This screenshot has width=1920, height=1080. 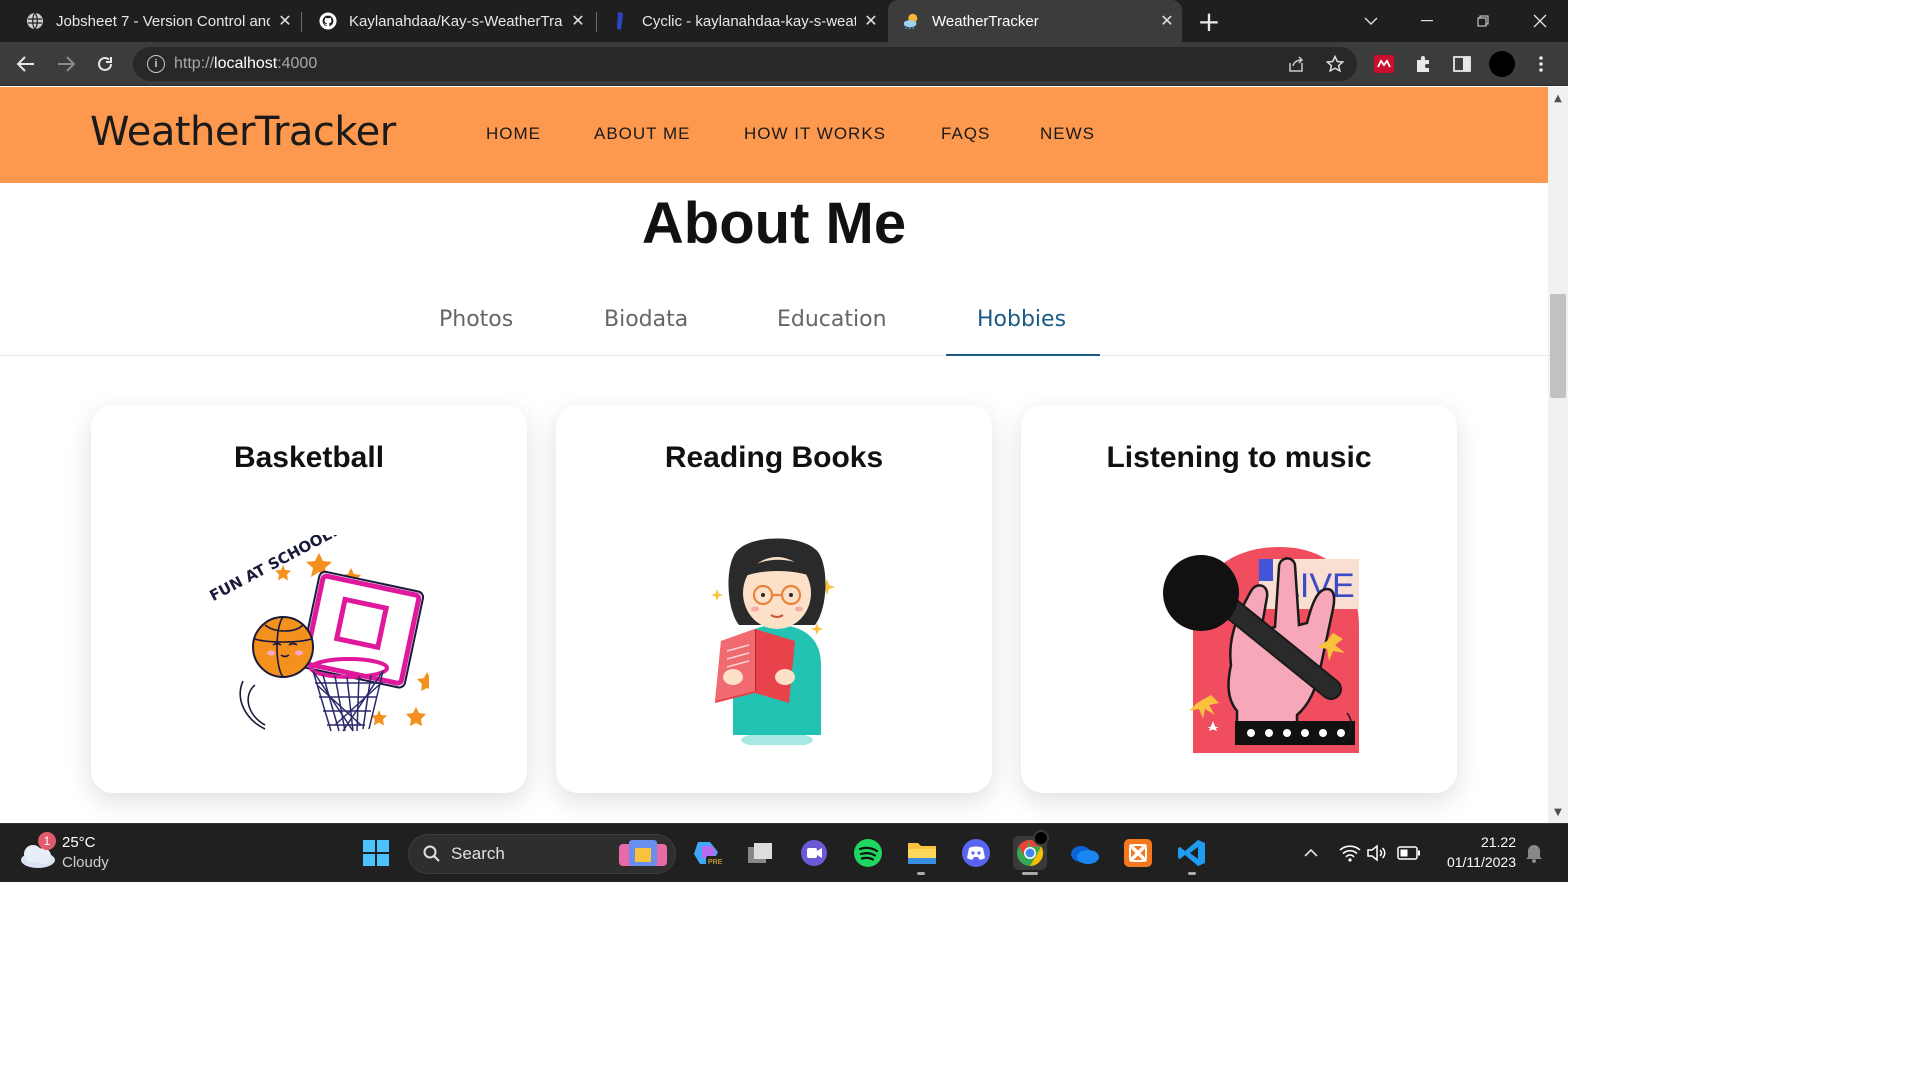 I want to click on hobby-card: Listening to music LIVE, so click(x=1239, y=599).